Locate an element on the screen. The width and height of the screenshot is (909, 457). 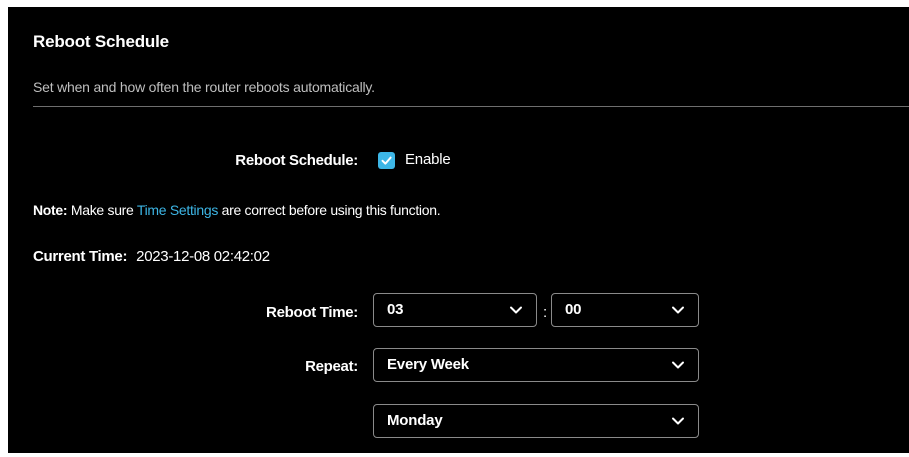
reboot-time-label: Reboot Time: is located at coordinates (312, 312).